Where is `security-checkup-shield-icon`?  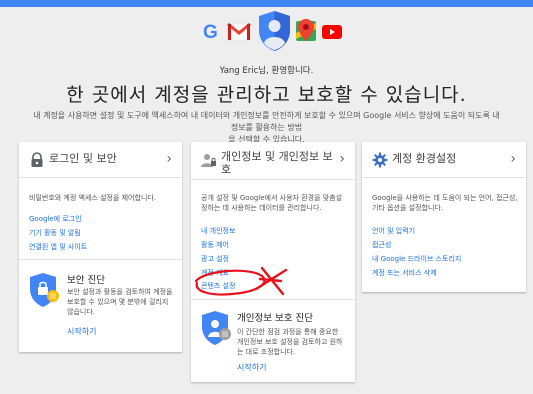
security-checkup-shield-icon is located at coordinates (44, 290).